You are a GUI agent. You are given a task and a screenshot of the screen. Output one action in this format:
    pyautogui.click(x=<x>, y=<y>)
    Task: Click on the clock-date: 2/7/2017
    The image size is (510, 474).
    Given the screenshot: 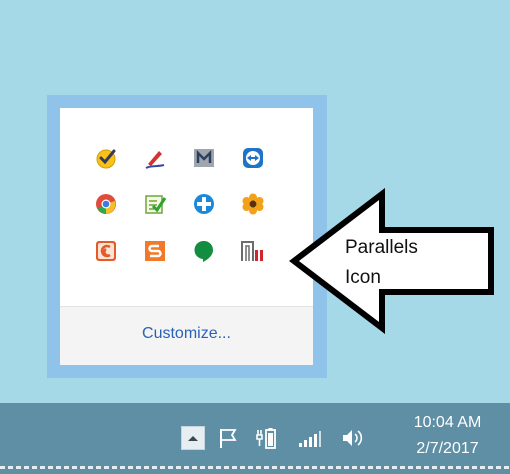 What is the action you would take?
    pyautogui.click(x=447, y=448)
    